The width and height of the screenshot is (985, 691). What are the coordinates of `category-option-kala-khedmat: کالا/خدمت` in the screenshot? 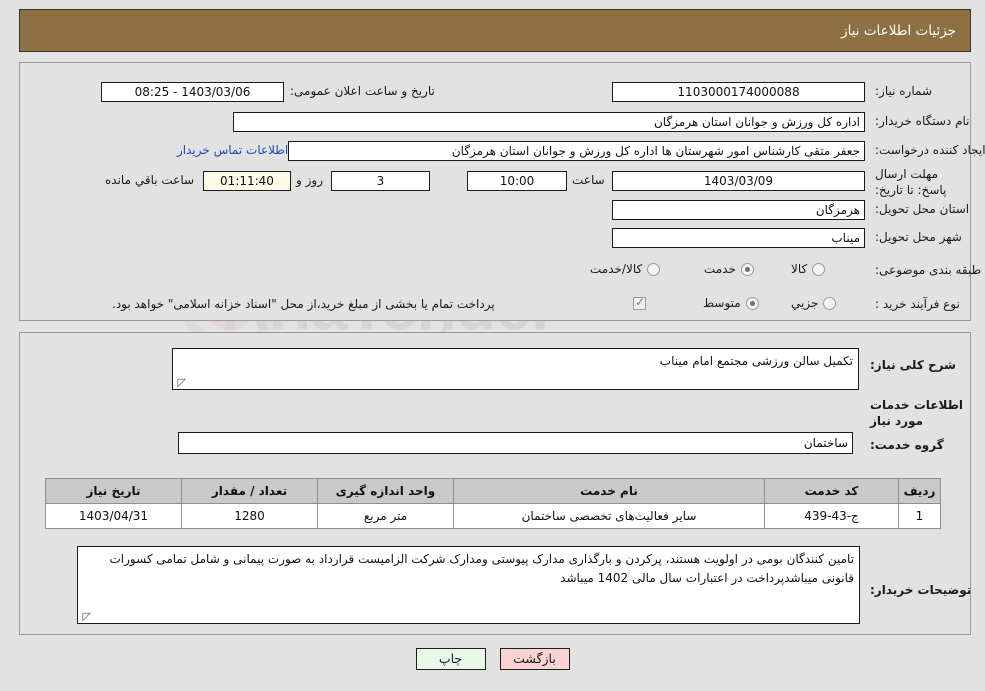 It's located at (625, 269).